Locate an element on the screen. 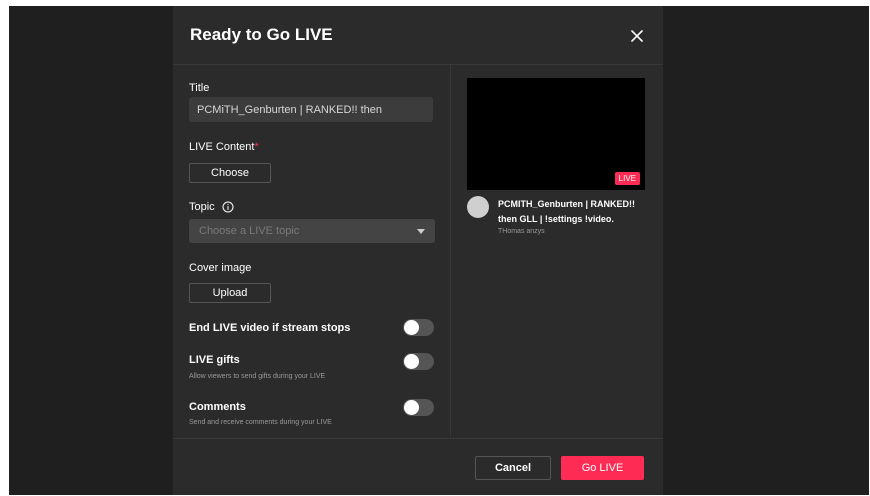 The width and height of the screenshot is (870, 496). end-live-toggle is located at coordinates (418, 327).